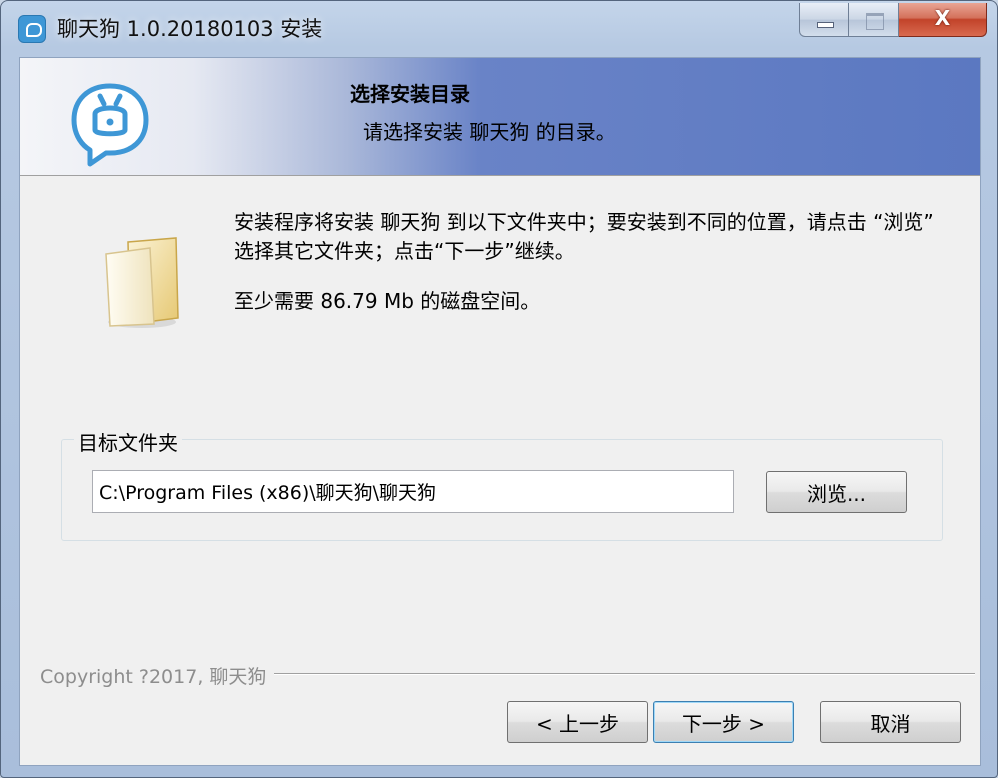 The image size is (998, 778). Describe the element at coordinates (577, 722) in the screenshot. I see `back-button: < 上一步` at that location.